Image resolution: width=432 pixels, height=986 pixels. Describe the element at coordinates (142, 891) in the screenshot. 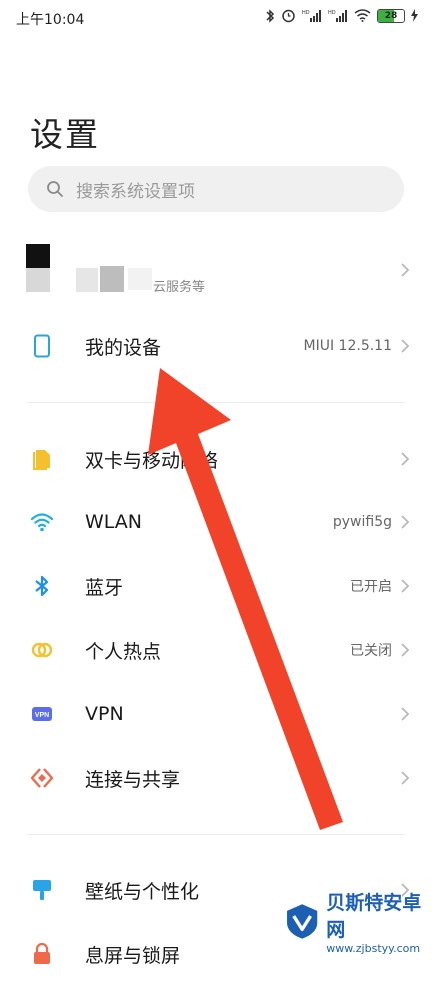

I see `row-label: 壁纸与个性化` at that location.